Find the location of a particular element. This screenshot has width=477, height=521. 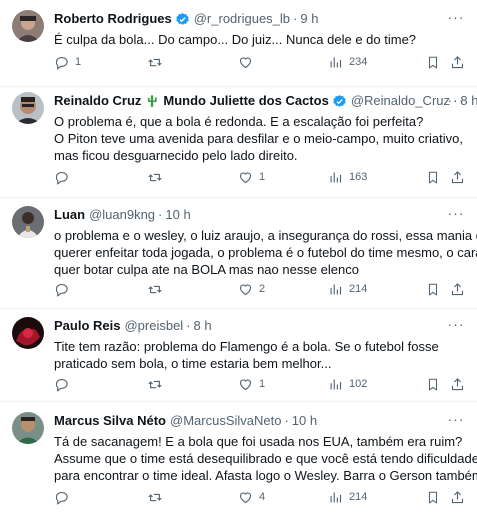

views-button: 163 is located at coordinates (347, 177).